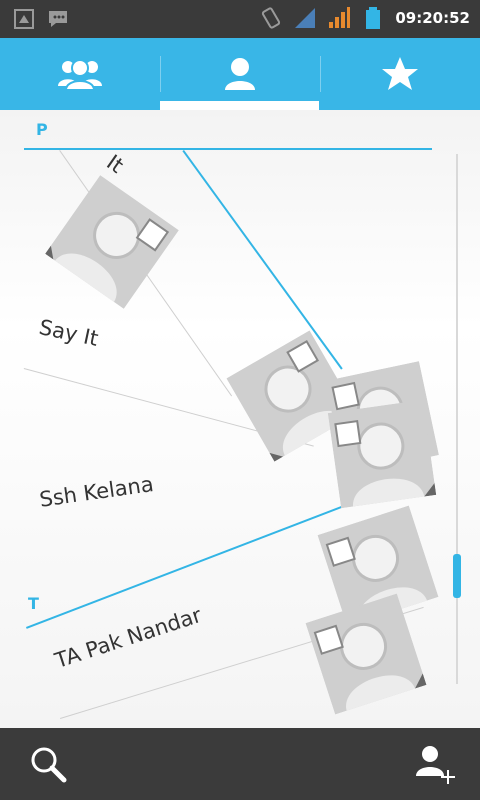 This screenshot has width=480, height=800. I want to click on tab-groups, so click(80, 74).